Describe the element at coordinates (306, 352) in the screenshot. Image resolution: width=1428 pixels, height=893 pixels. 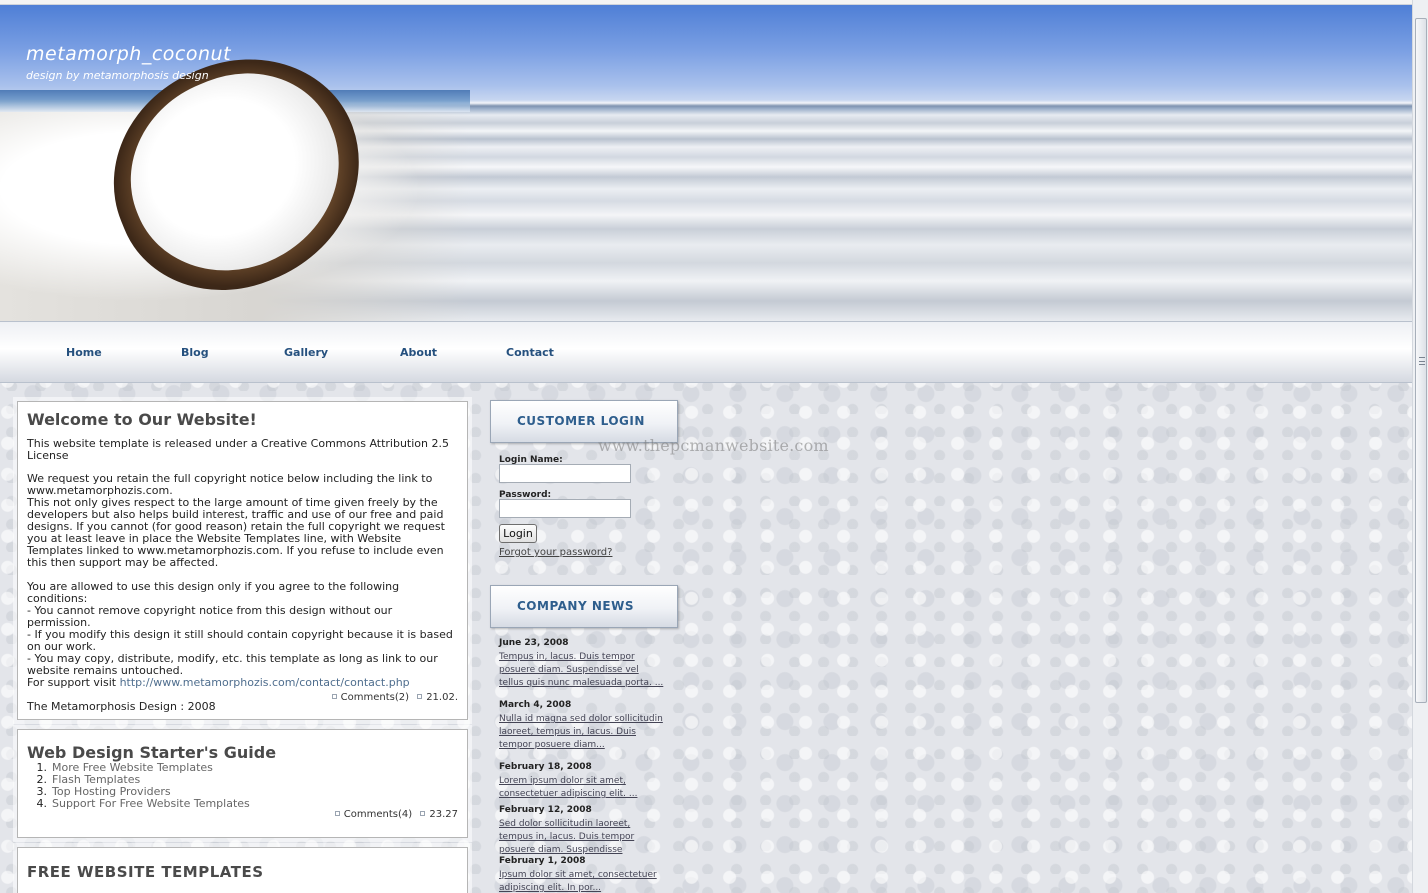
I see `nav-gallery: Gallery` at that location.